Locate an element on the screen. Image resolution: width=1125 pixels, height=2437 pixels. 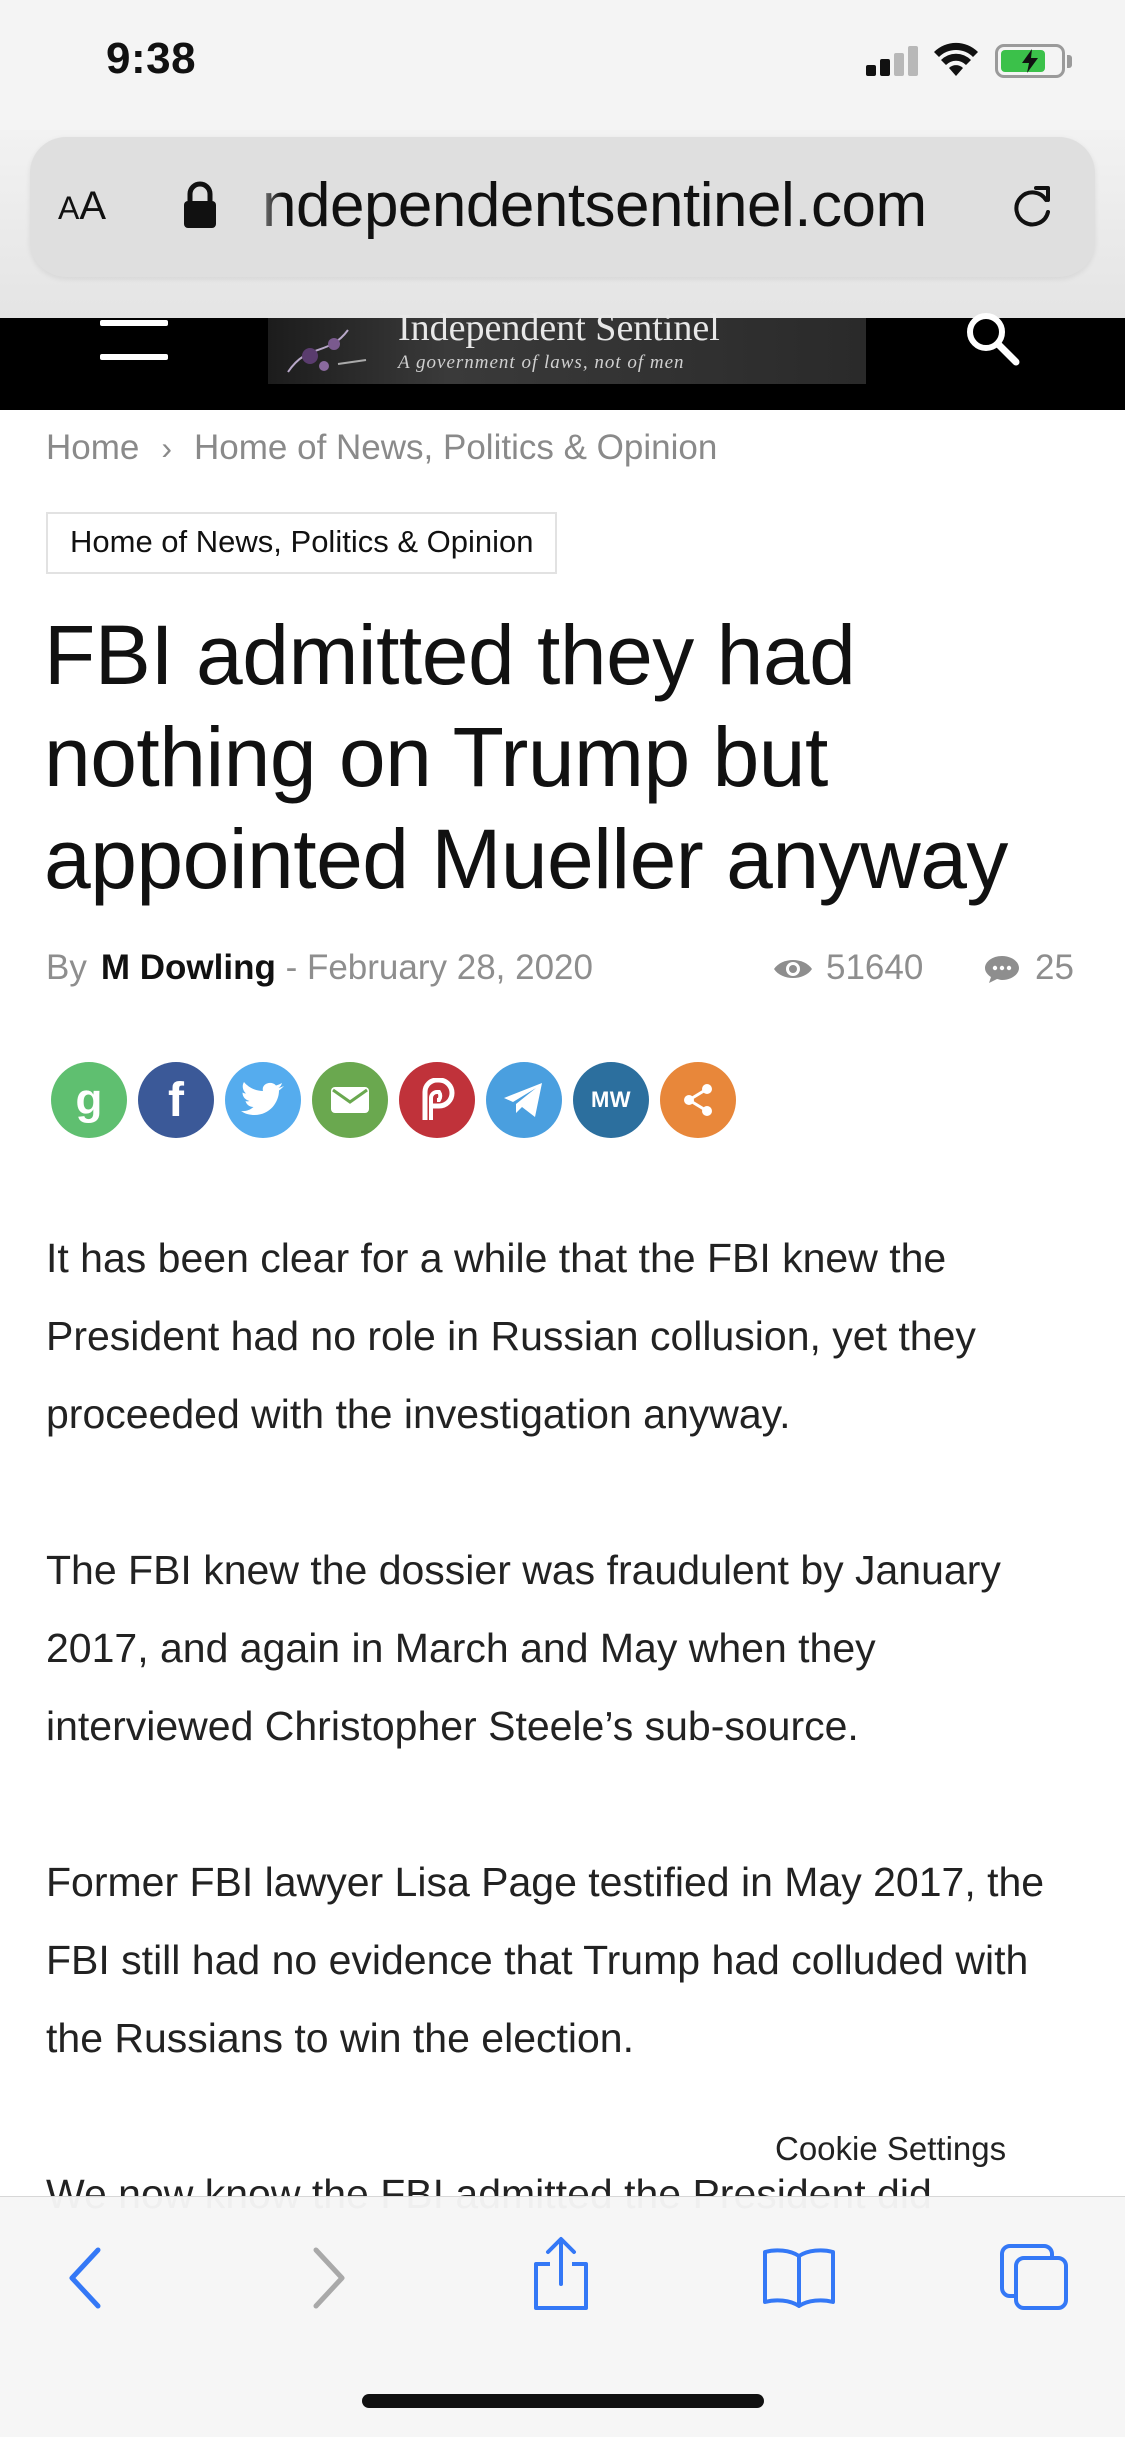
article-meta: By M Dowling - February 28, 2020 is located at coordinates (319, 968).